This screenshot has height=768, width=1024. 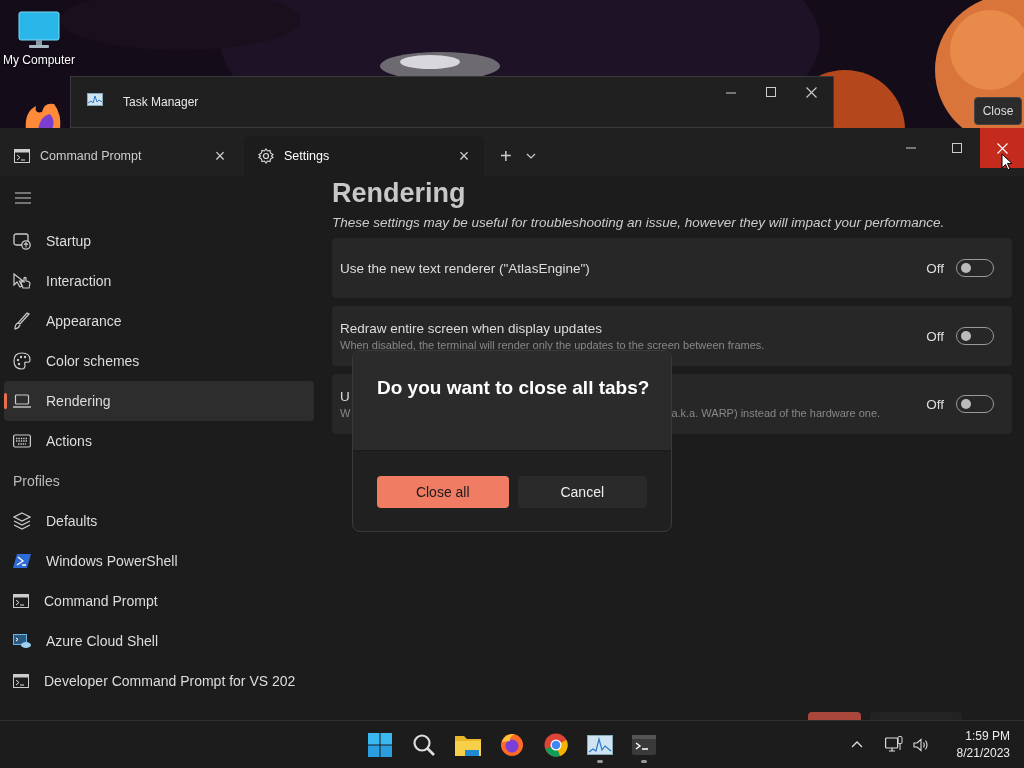 I want to click on sidebar-item: Startup, so click(x=159, y=241).